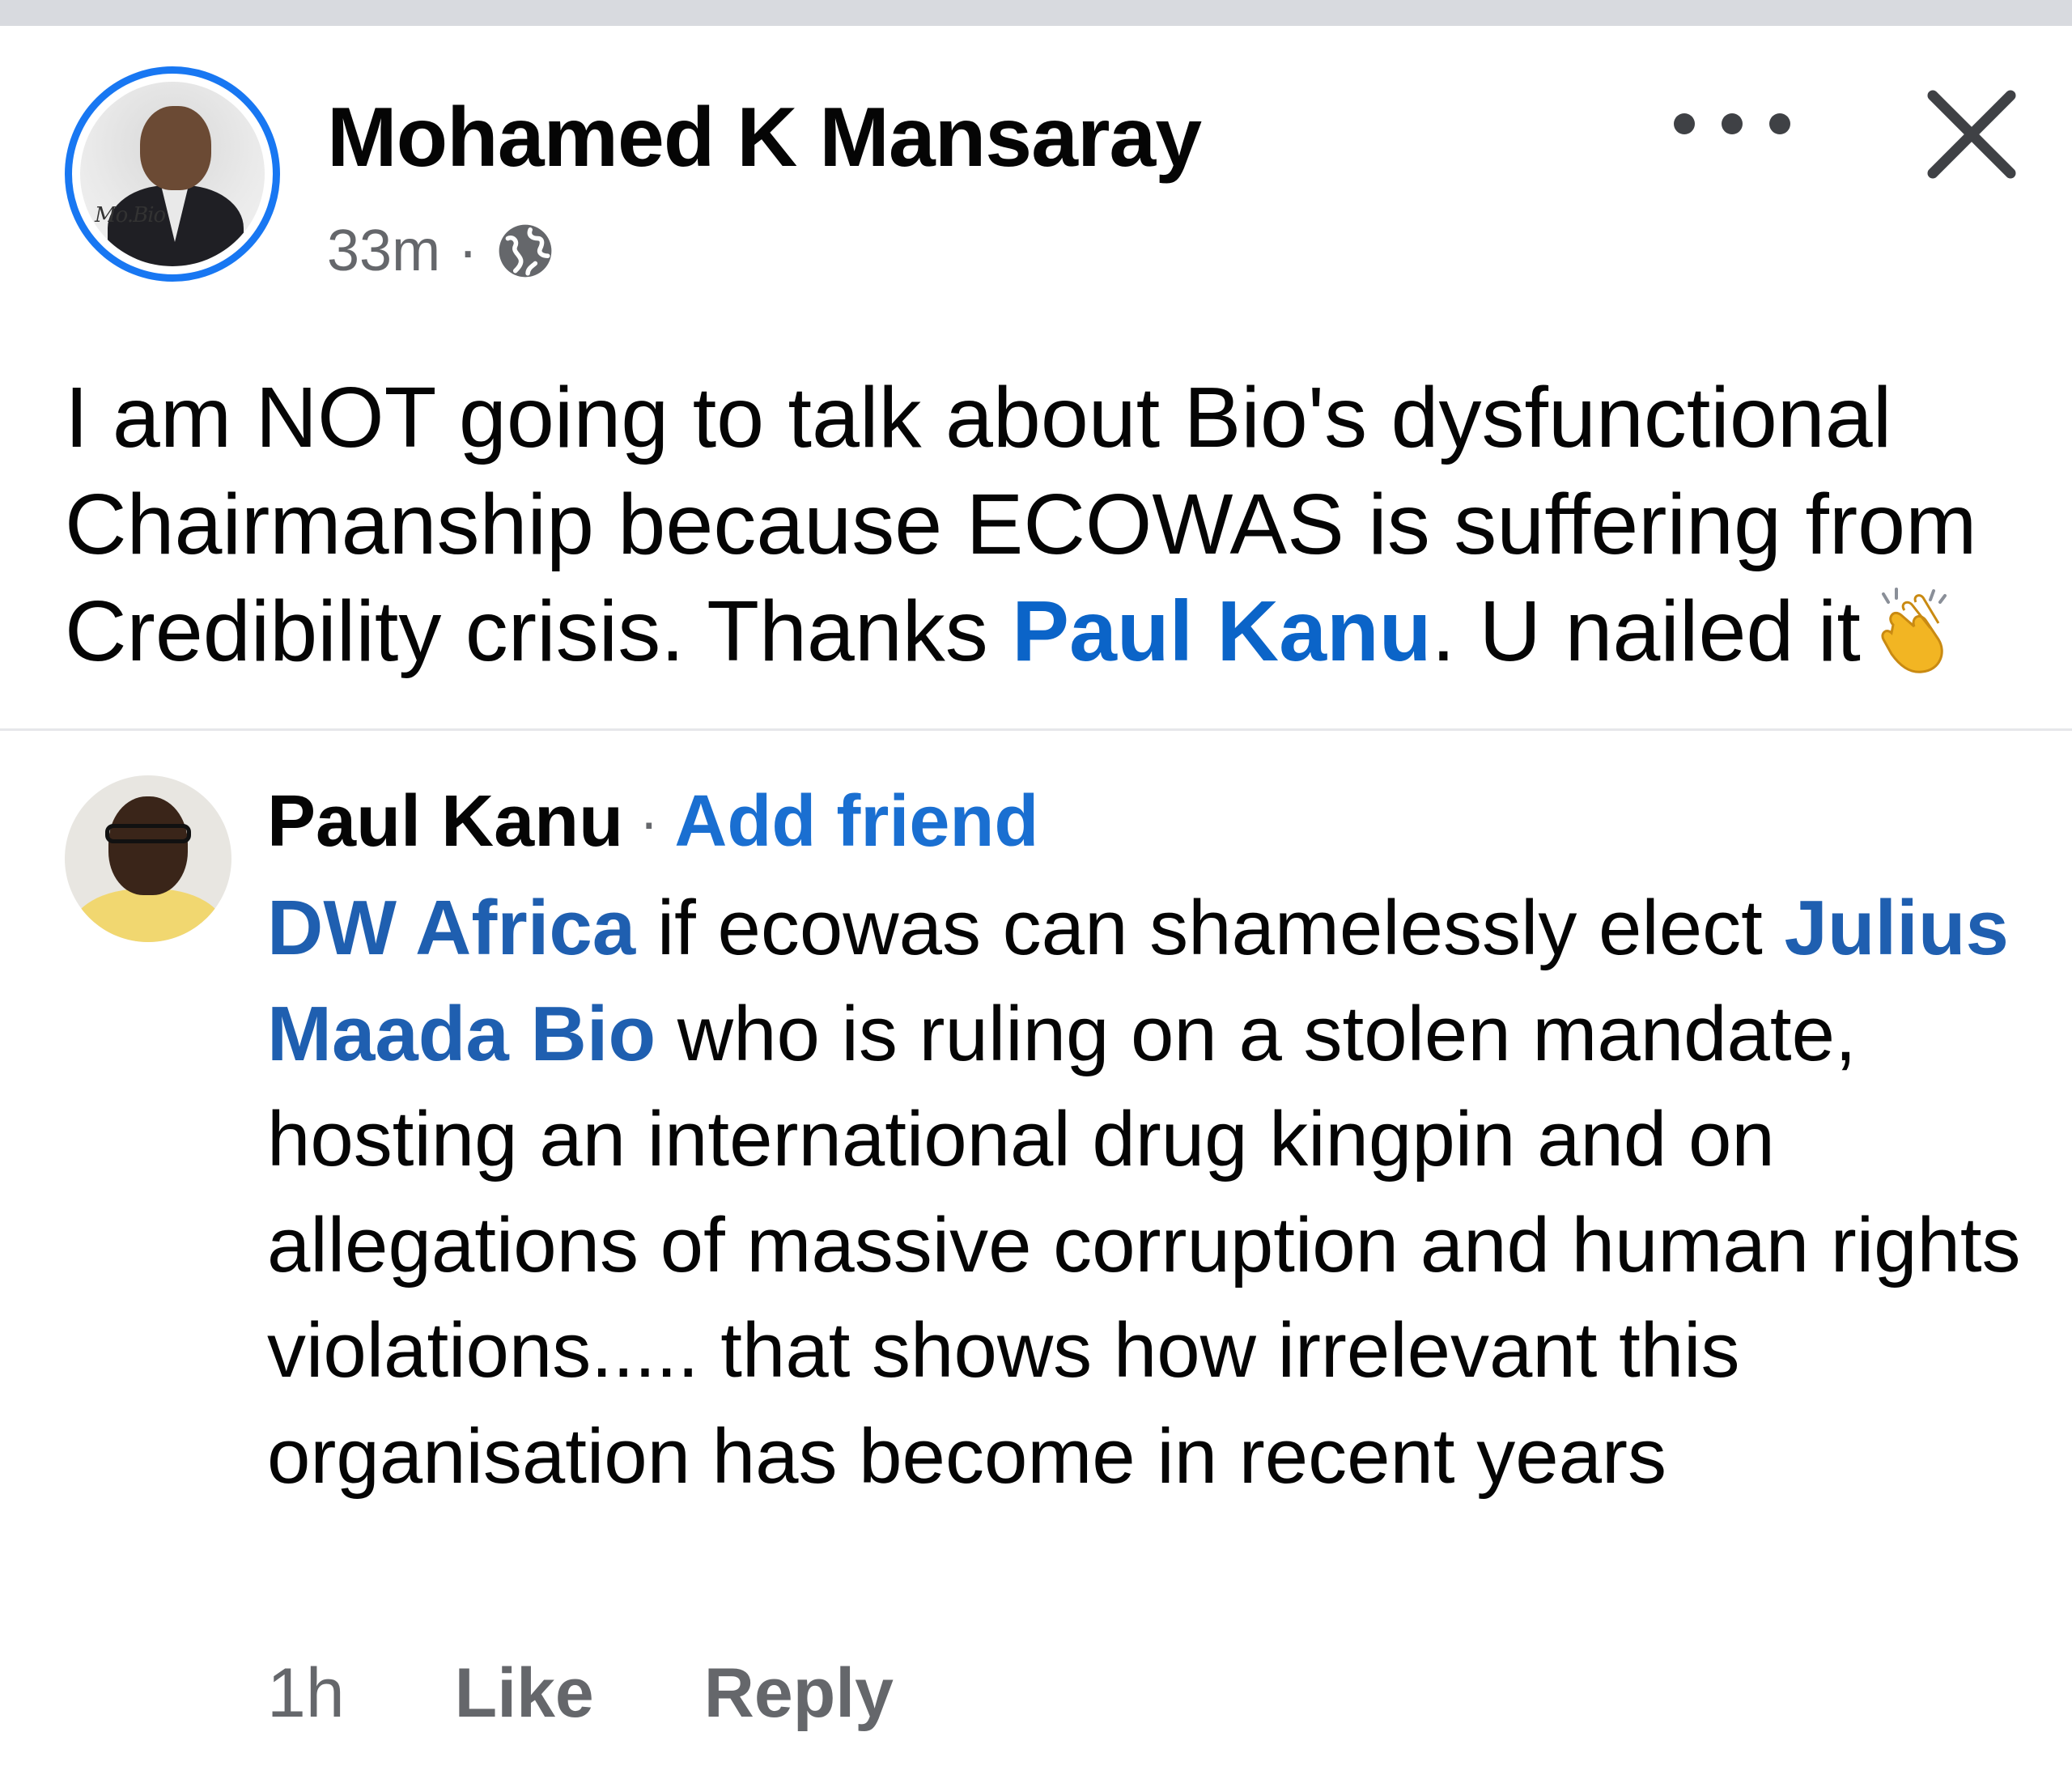  What do you see at coordinates (856, 821) in the screenshot?
I see `add-friend-button: Add friend` at bounding box center [856, 821].